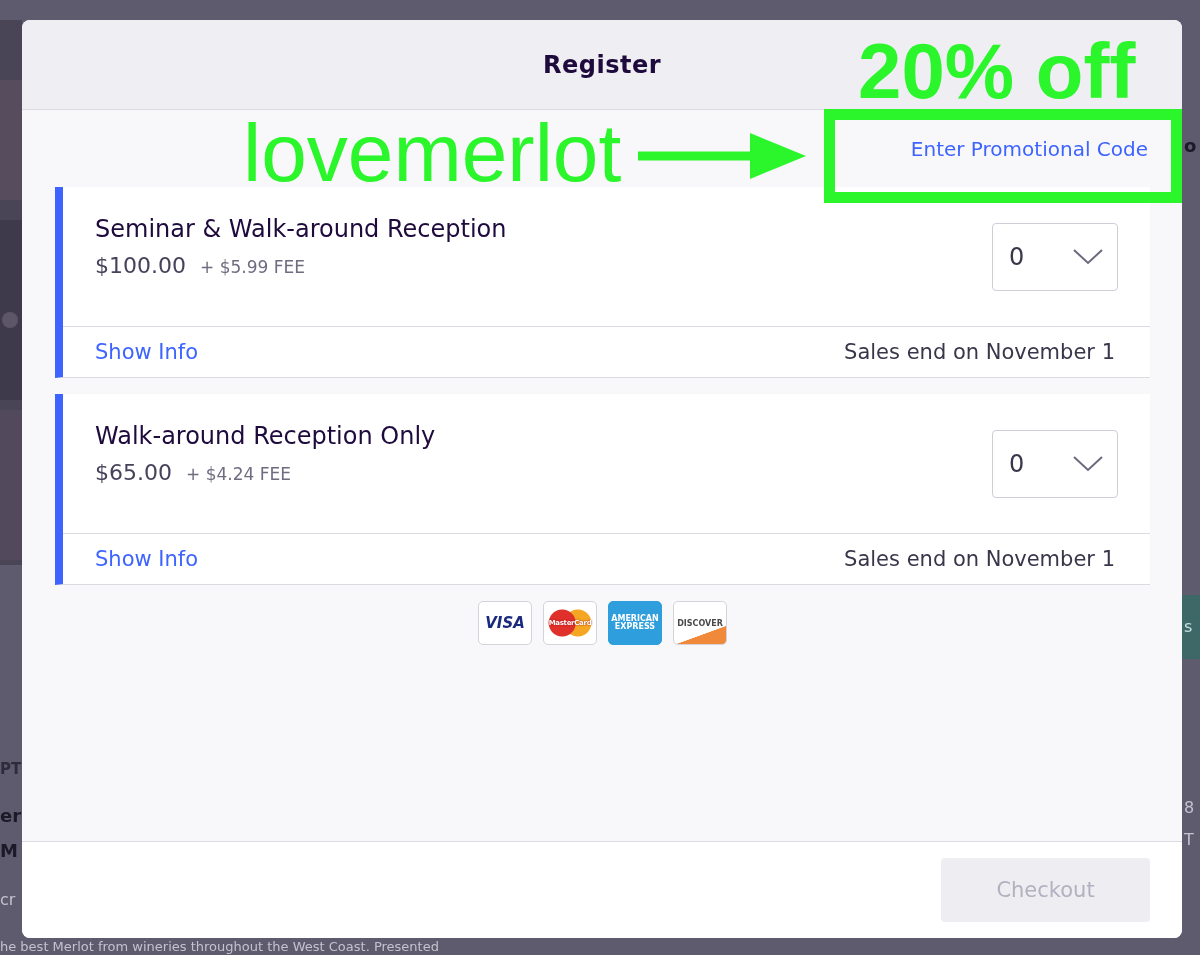 The height and width of the screenshot is (955, 1200). I want to click on ticket-price: $65.00, so click(133, 472).